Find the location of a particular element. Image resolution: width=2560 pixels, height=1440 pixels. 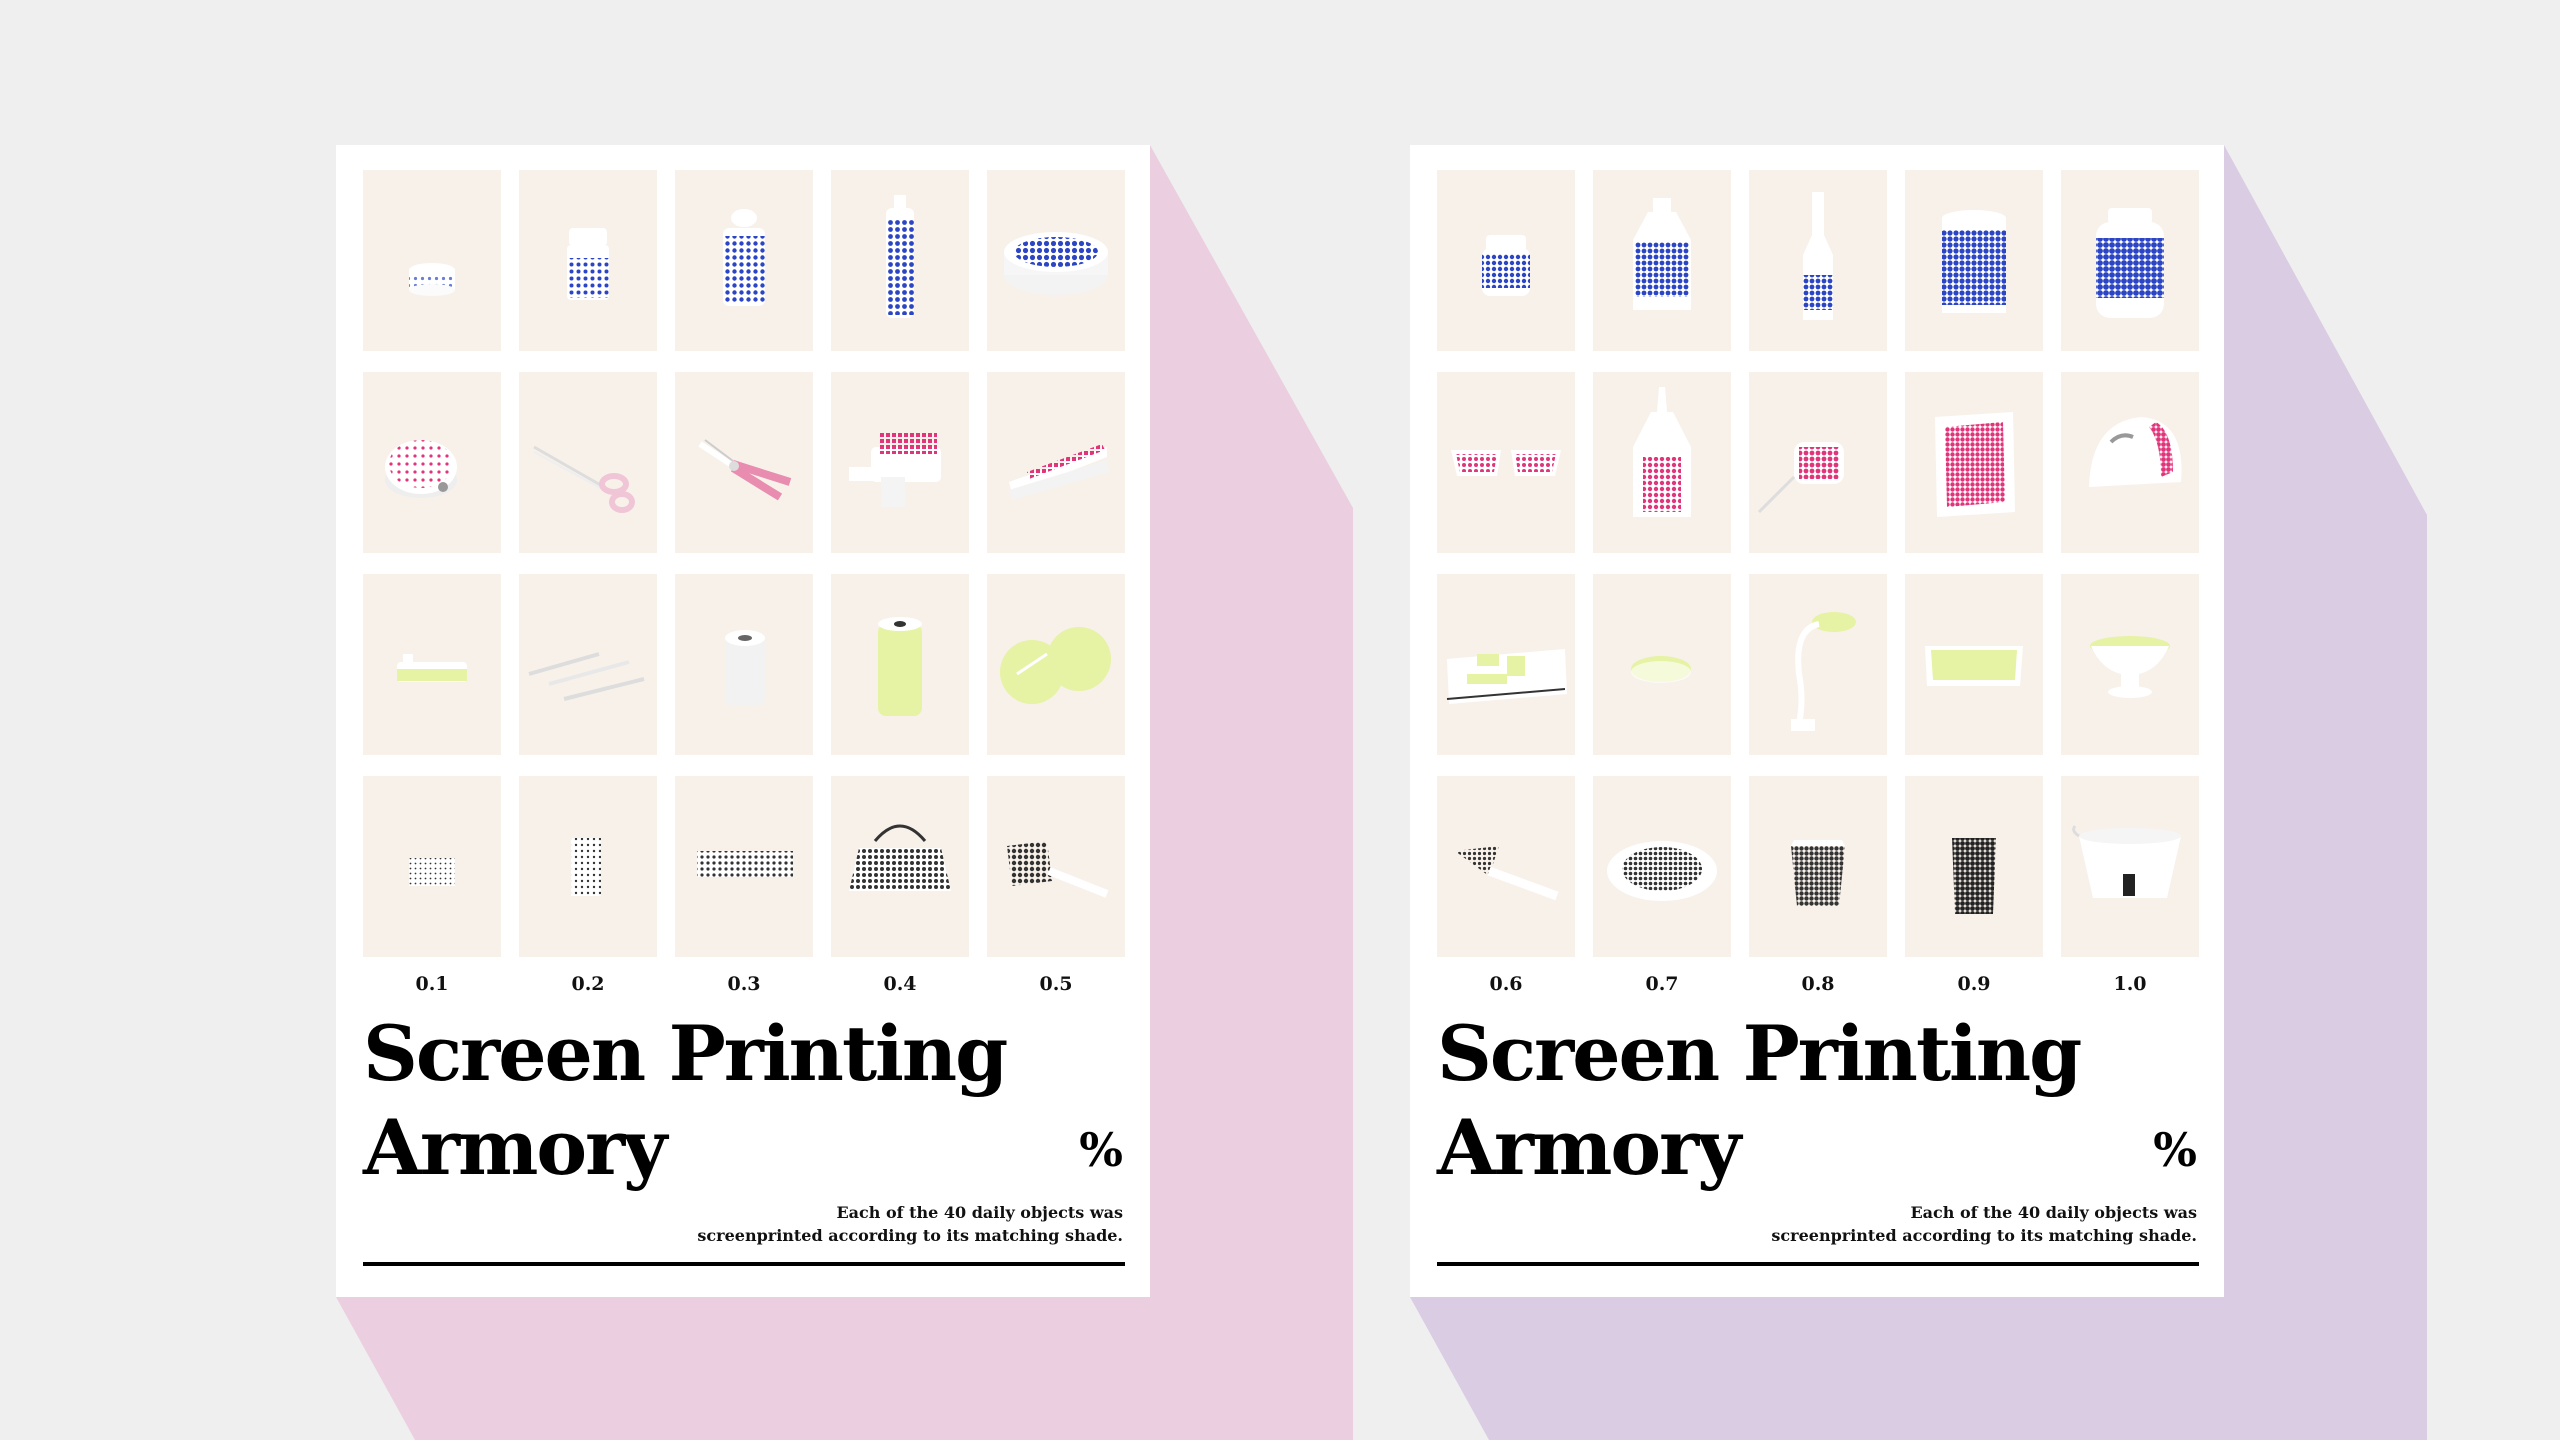

planter-icon is located at coordinates (1818, 866).